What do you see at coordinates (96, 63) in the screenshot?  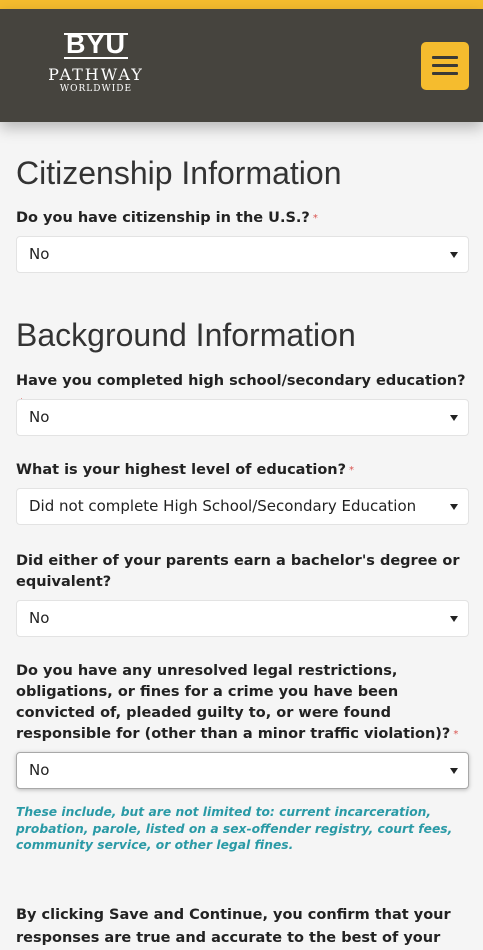 I see `byu-pathway-logo: BYU PATHWAY WORLDWIDE` at bounding box center [96, 63].